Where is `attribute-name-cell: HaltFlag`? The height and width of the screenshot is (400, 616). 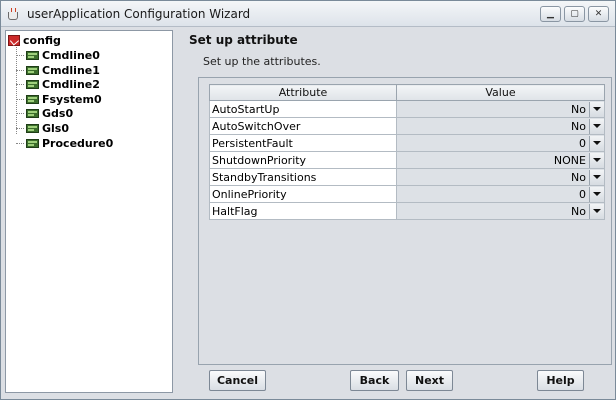 attribute-name-cell: HaltFlag is located at coordinates (303, 211).